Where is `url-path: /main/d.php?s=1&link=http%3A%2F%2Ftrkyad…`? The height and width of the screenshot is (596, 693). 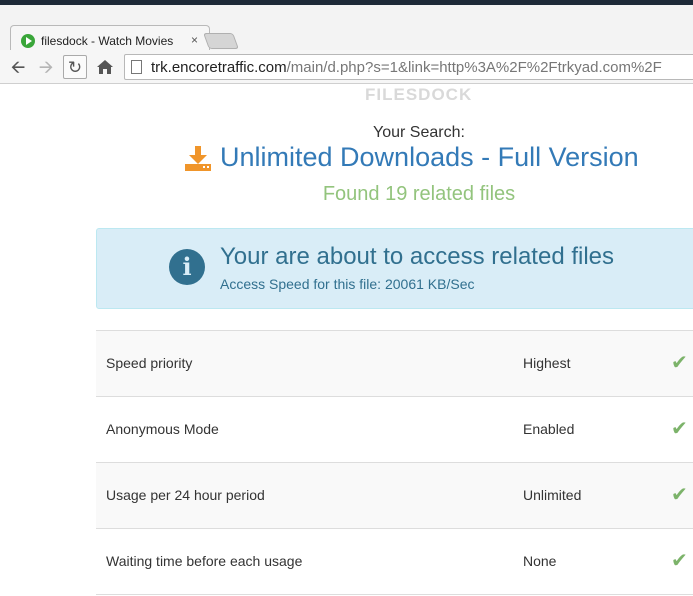 url-path: /main/d.php?s=1&link=http%3A%2F%2Ftrkyad… is located at coordinates (474, 67).